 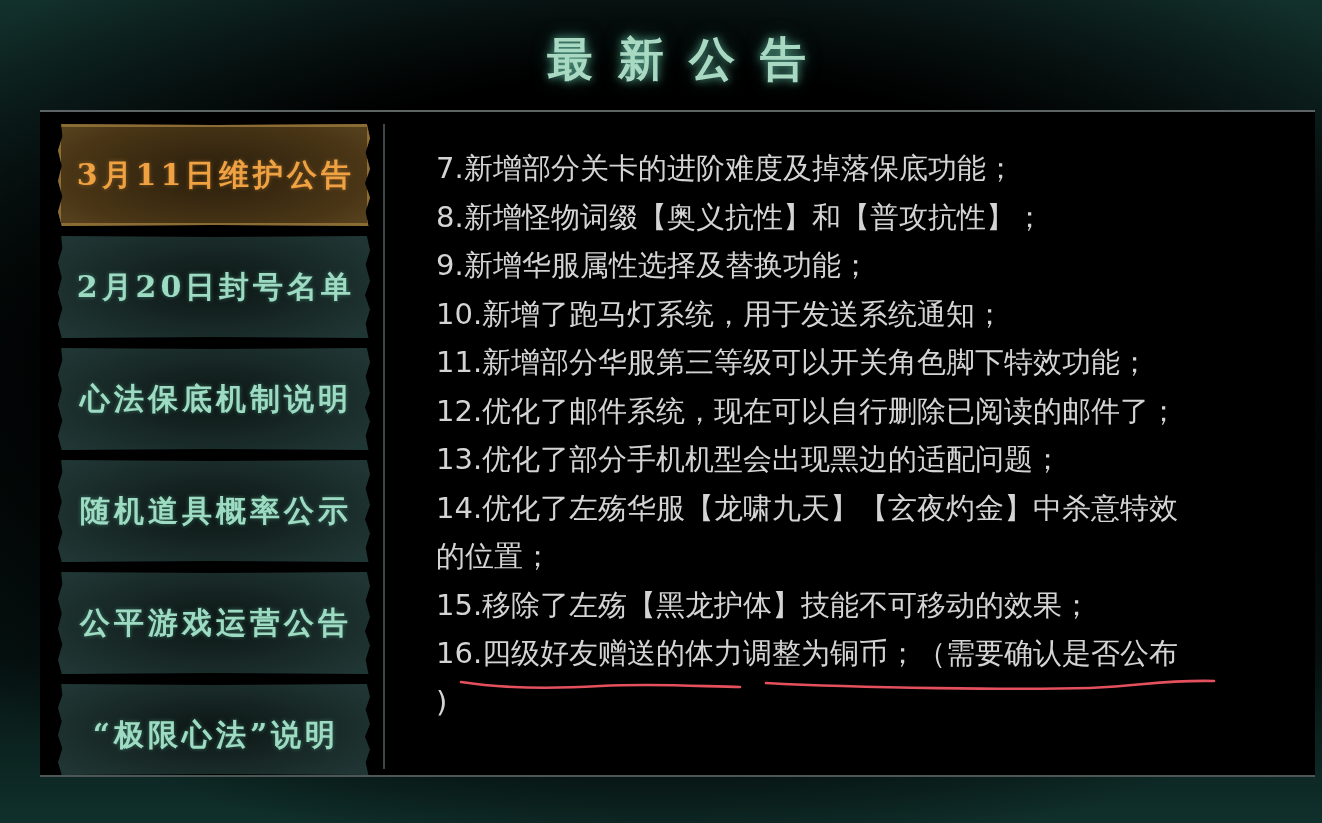 I want to click on sidebar-tab: 公平游戏运营公告, so click(x=214, y=623).